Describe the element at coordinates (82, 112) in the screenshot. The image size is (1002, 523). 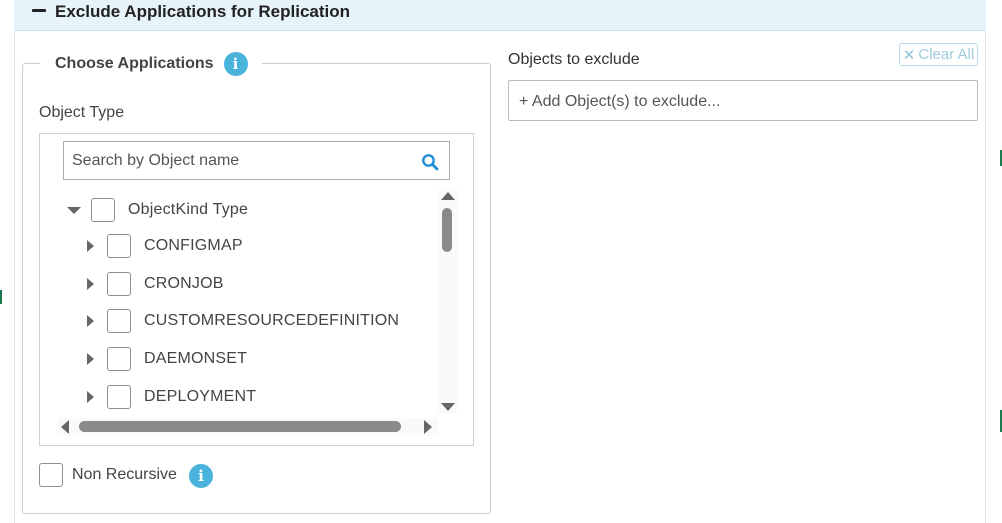
I see `object-type-label: Object Type` at that location.